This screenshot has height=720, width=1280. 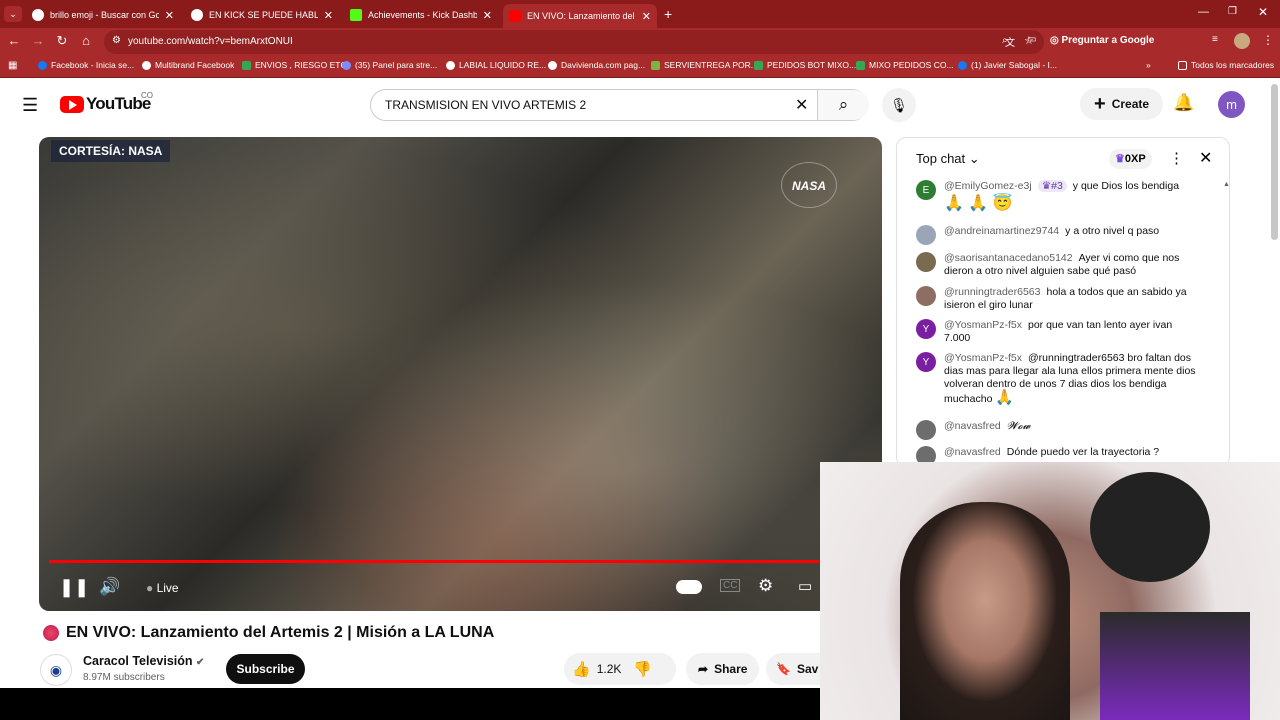 I want to click on chat-message: @navasfred 𝓦𝓸𝔀, so click(x=973, y=430).